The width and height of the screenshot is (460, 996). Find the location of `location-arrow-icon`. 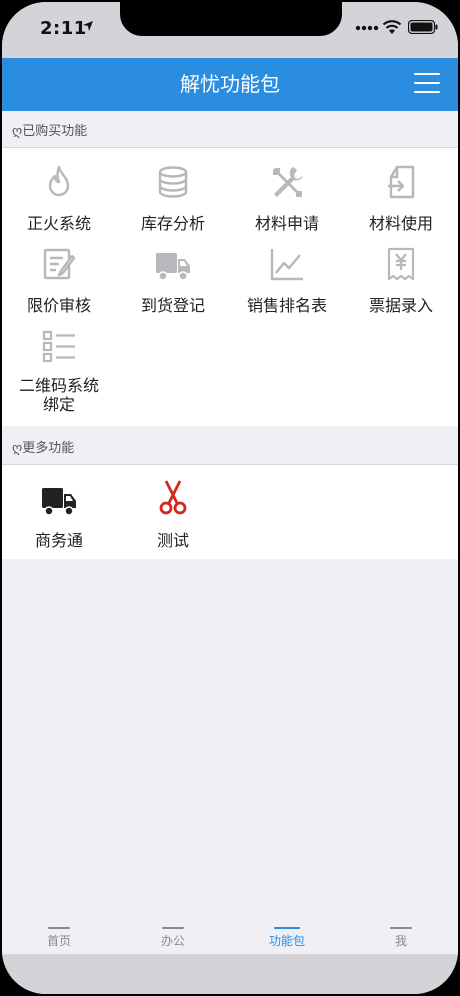

location-arrow-icon is located at coordinates (88, 26).